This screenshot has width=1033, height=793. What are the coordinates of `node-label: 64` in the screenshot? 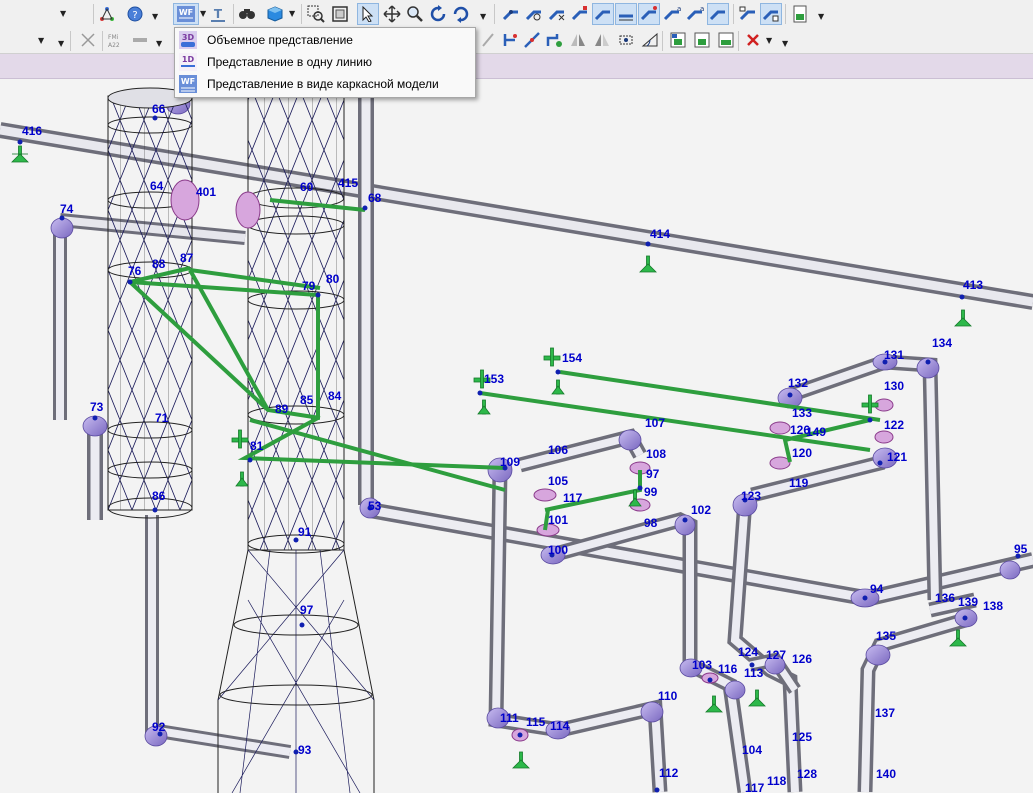 It's located at (157, 186).